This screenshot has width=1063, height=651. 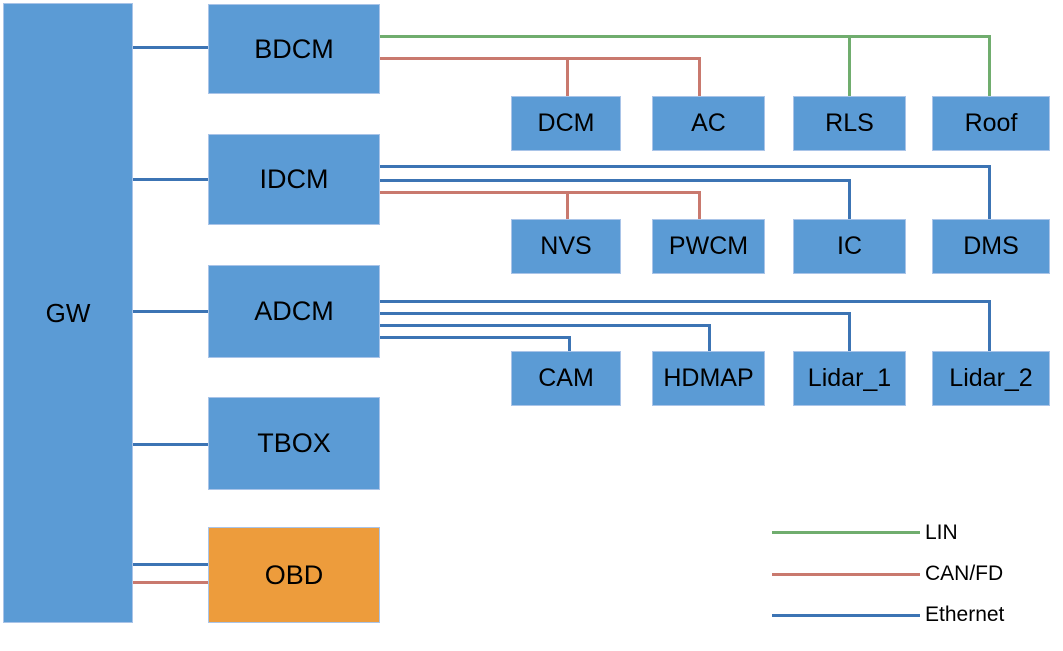 What do you see at coordinates (846, 615) in the screenshot?
I see `legend-swatch-ethernet` at bounding box center [846, 615].